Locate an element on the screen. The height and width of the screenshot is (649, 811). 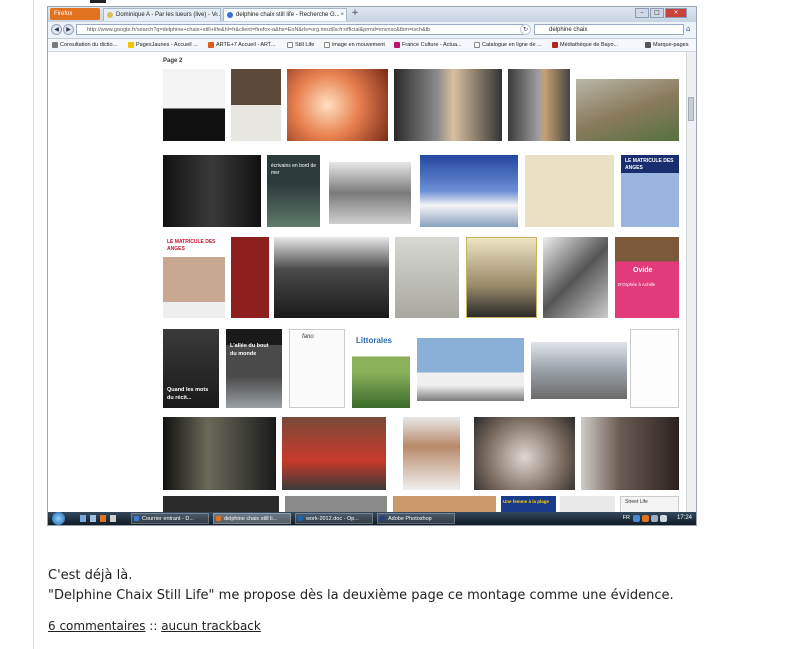
firefox-menu-button: Firefox is located at coordinates (75, 14).